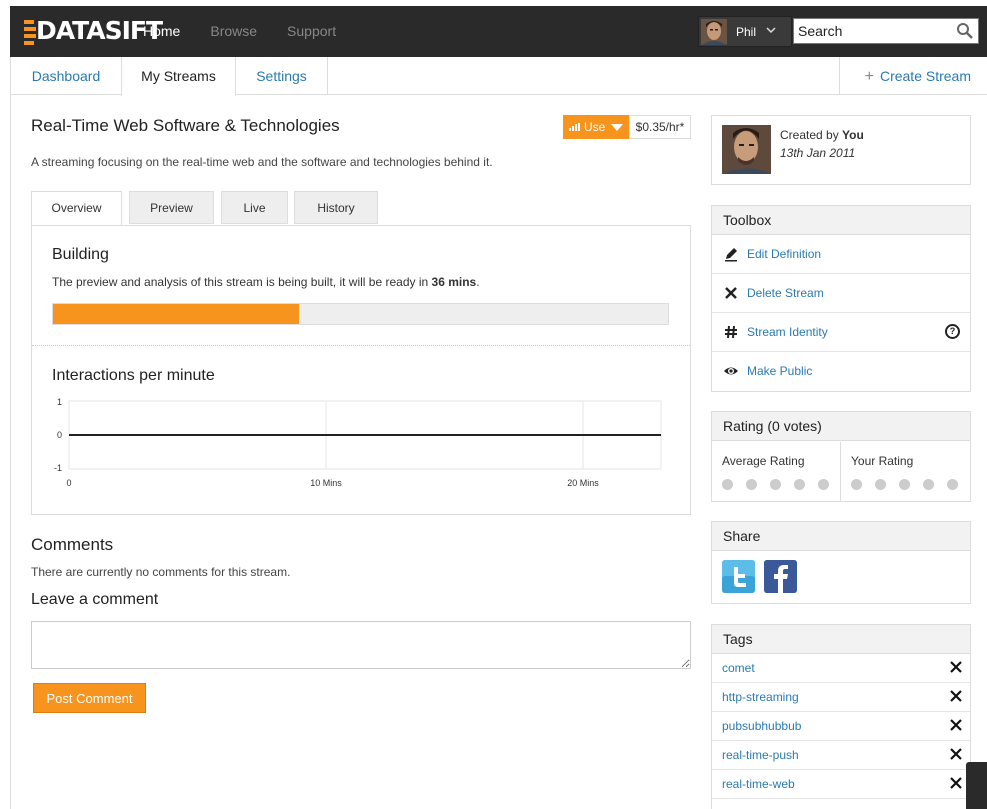 Image resolution: width=987 pixels, height=809 pixels. I want to click on rating-heading: Rating (0 votes), so click(841, 426).